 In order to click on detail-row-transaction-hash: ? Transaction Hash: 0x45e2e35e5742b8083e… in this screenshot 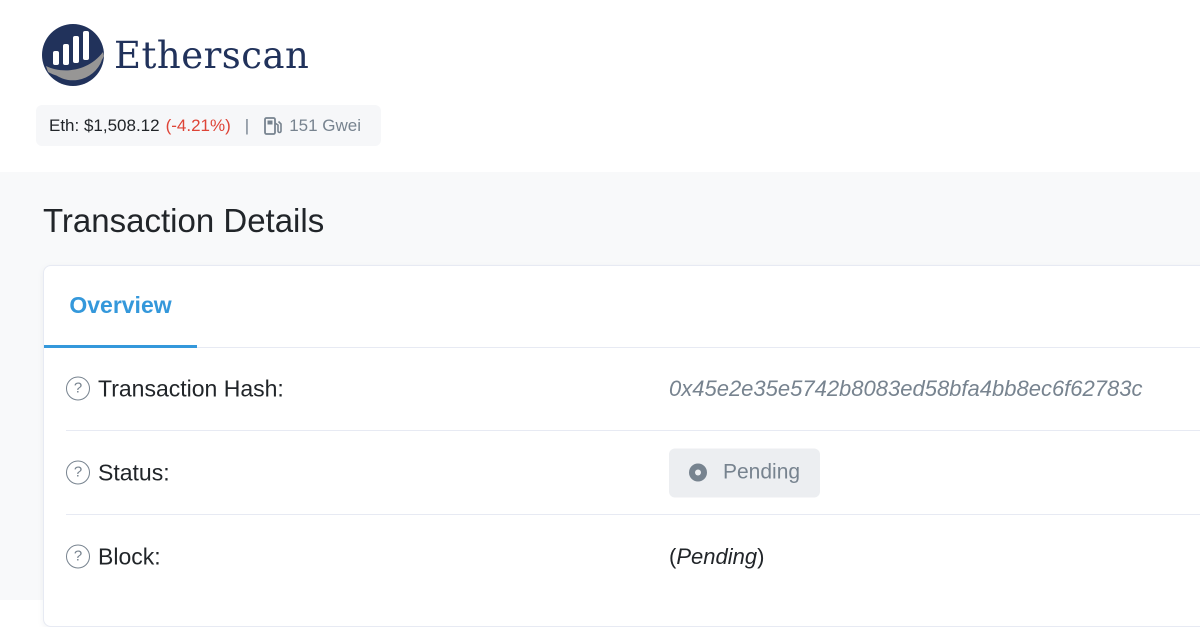, I will do `click(633, 389)`.